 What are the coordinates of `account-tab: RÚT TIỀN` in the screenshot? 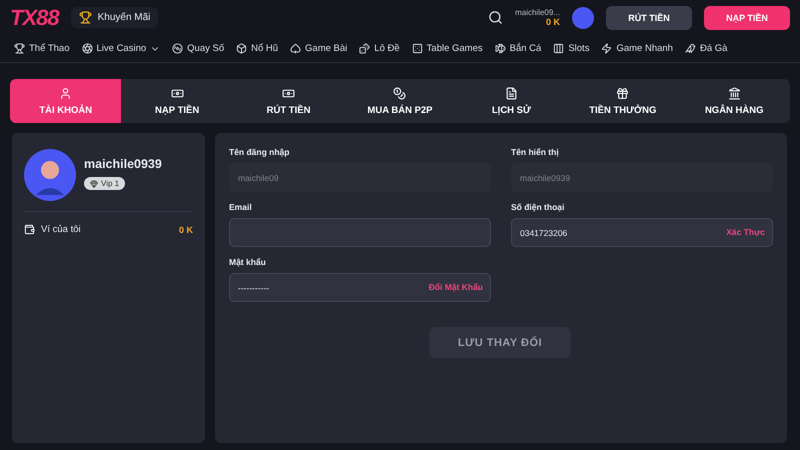 It's located at (288, 101).